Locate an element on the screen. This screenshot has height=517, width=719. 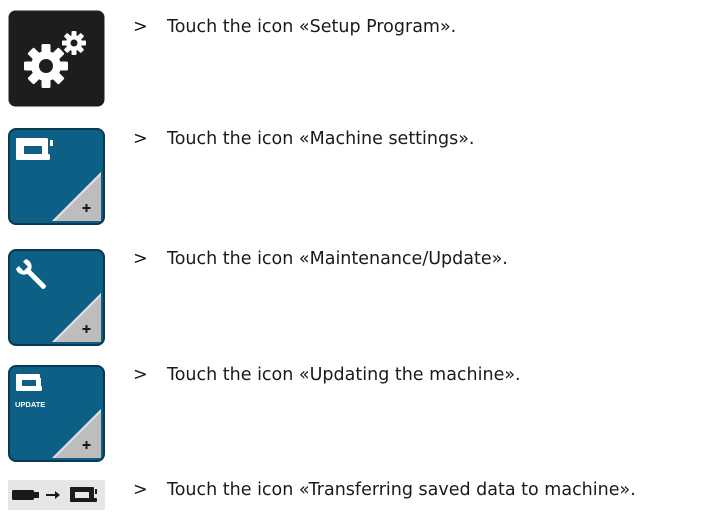
maintenance-update-icon is located at coordinates (56, 297).